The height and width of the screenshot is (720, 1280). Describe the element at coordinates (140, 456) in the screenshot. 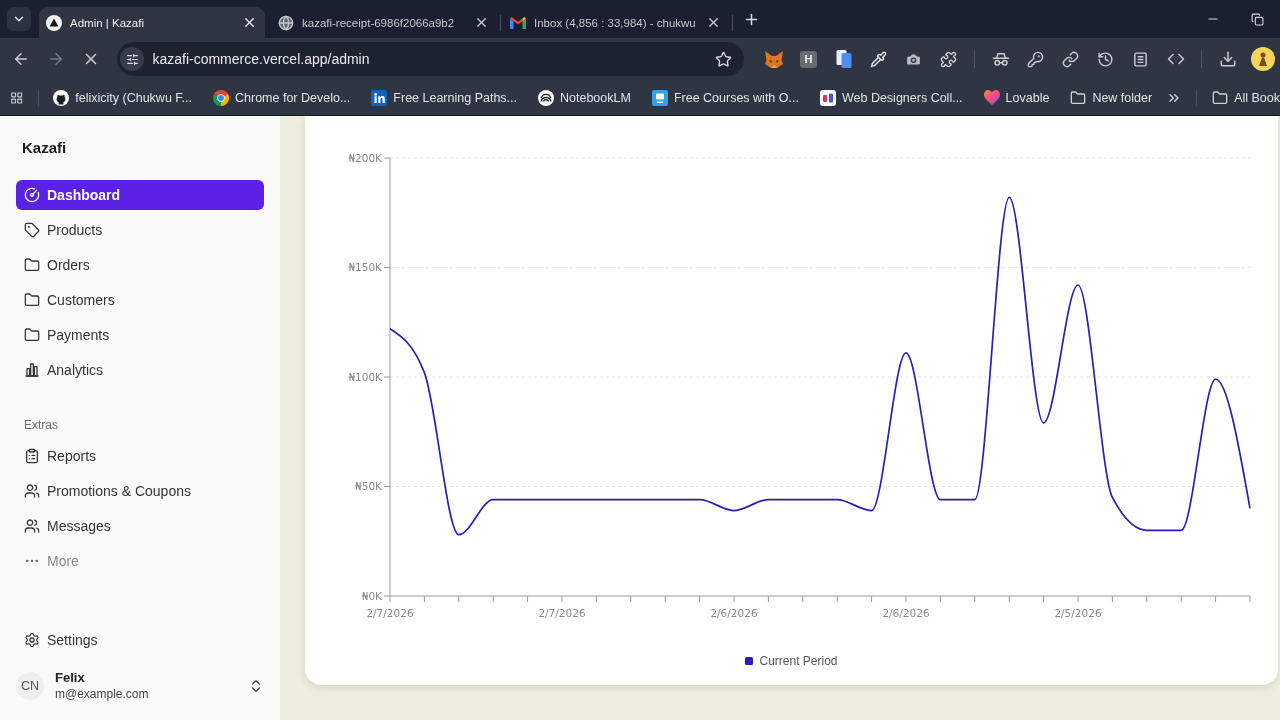

I see `nav-item: Reports` at that location.